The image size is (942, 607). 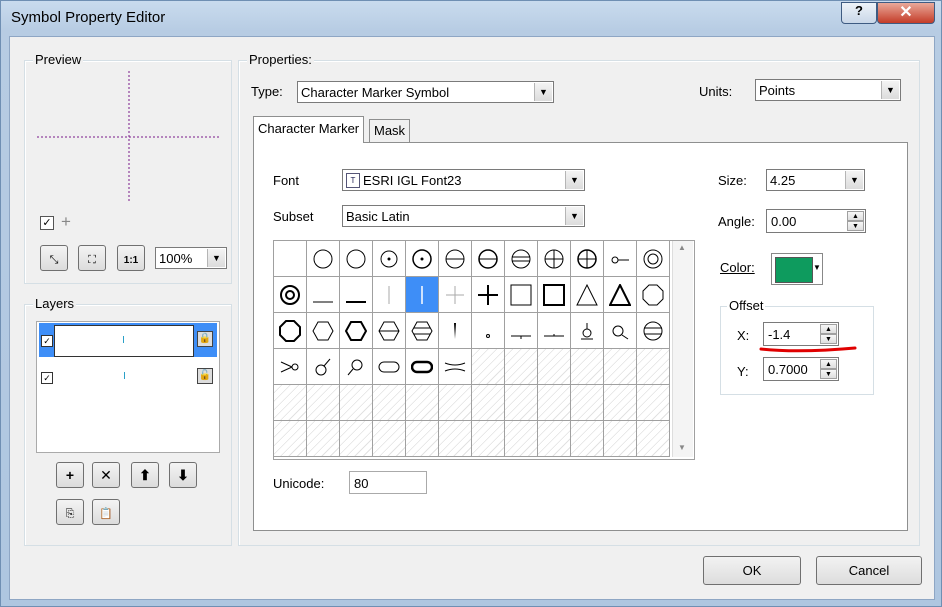 What do you see at coordinates (92, 258) in the screenshot?
I see `zoom-extent-button: ⛶` at bounding box center [92, 258].